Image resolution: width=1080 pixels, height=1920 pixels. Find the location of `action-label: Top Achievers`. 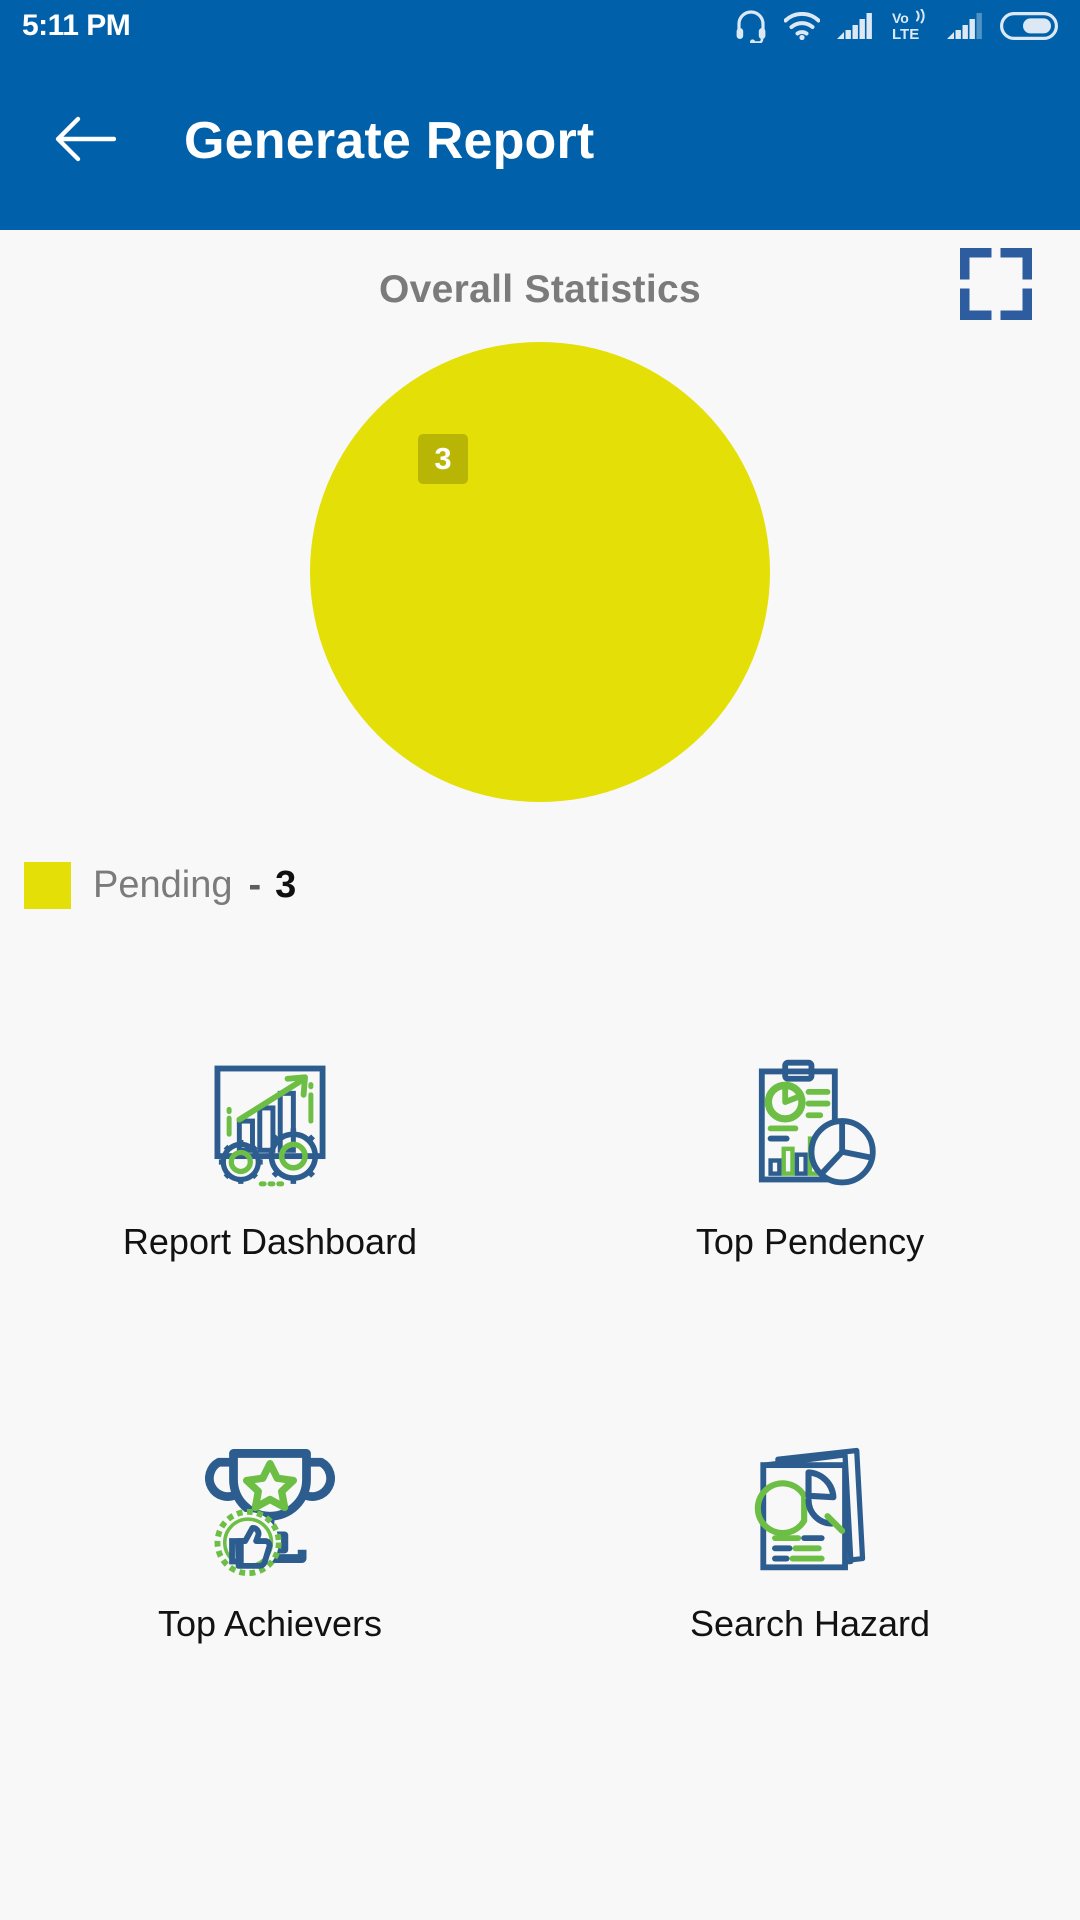

action-label: Top Achievers is located at coordinates (270, 1623).